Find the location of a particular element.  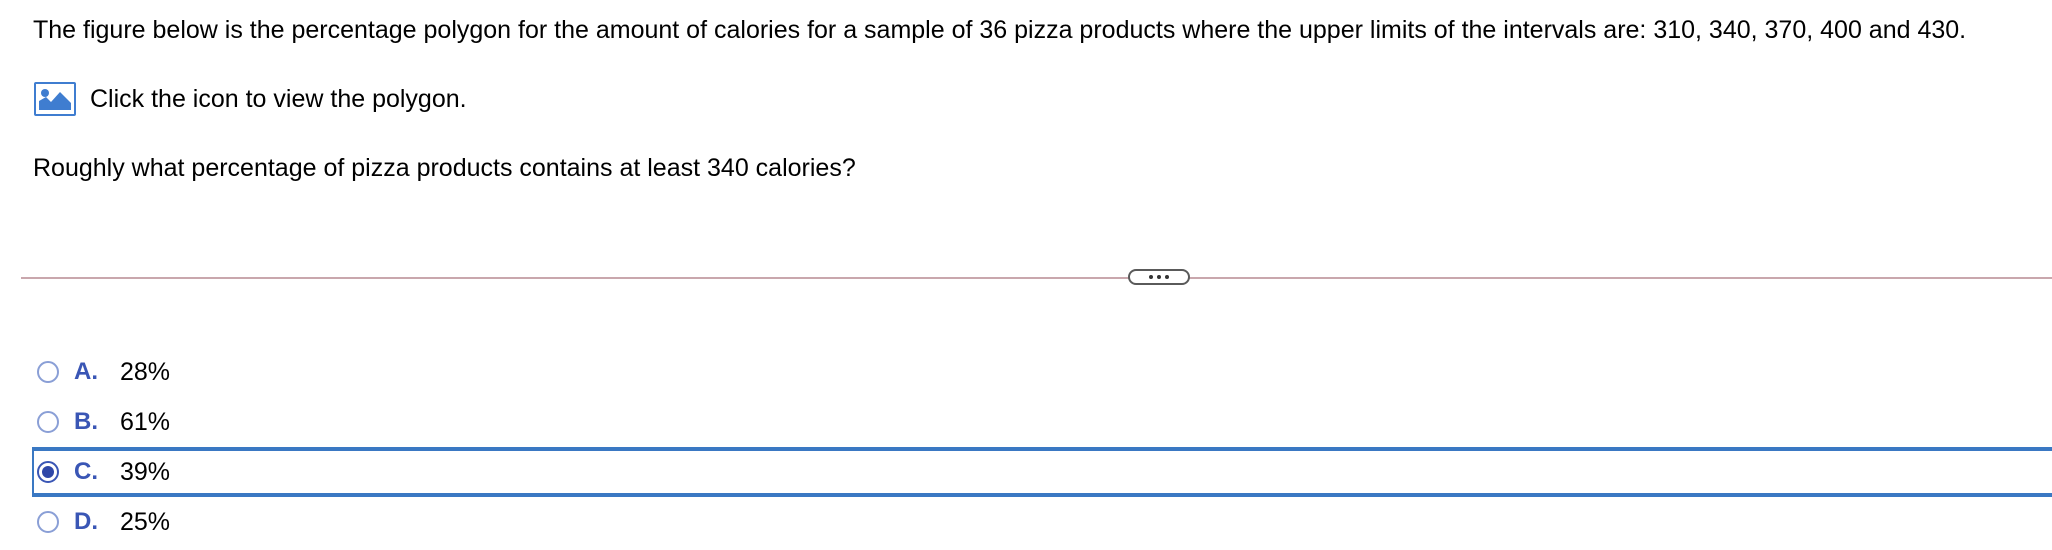

option-d: D. 25% is located at coordinates (1042, 522).